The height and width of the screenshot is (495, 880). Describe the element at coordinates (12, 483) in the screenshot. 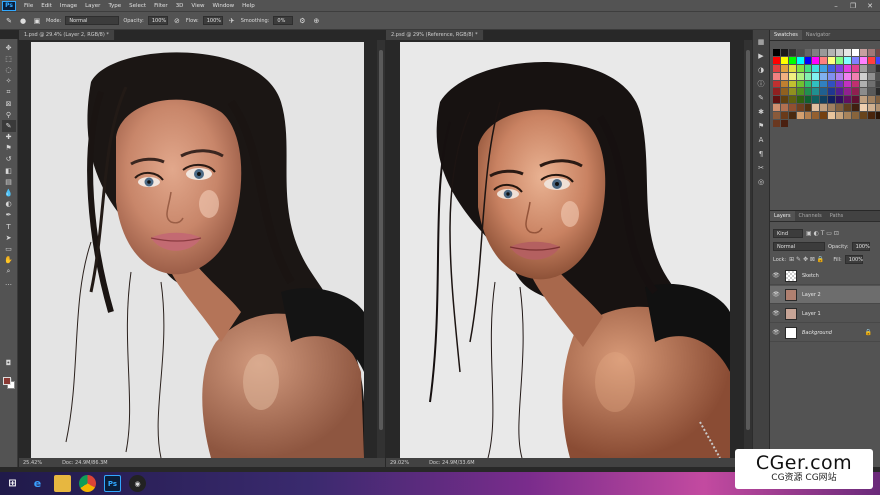

I see `windows-start-icon: ⊞` at that location.